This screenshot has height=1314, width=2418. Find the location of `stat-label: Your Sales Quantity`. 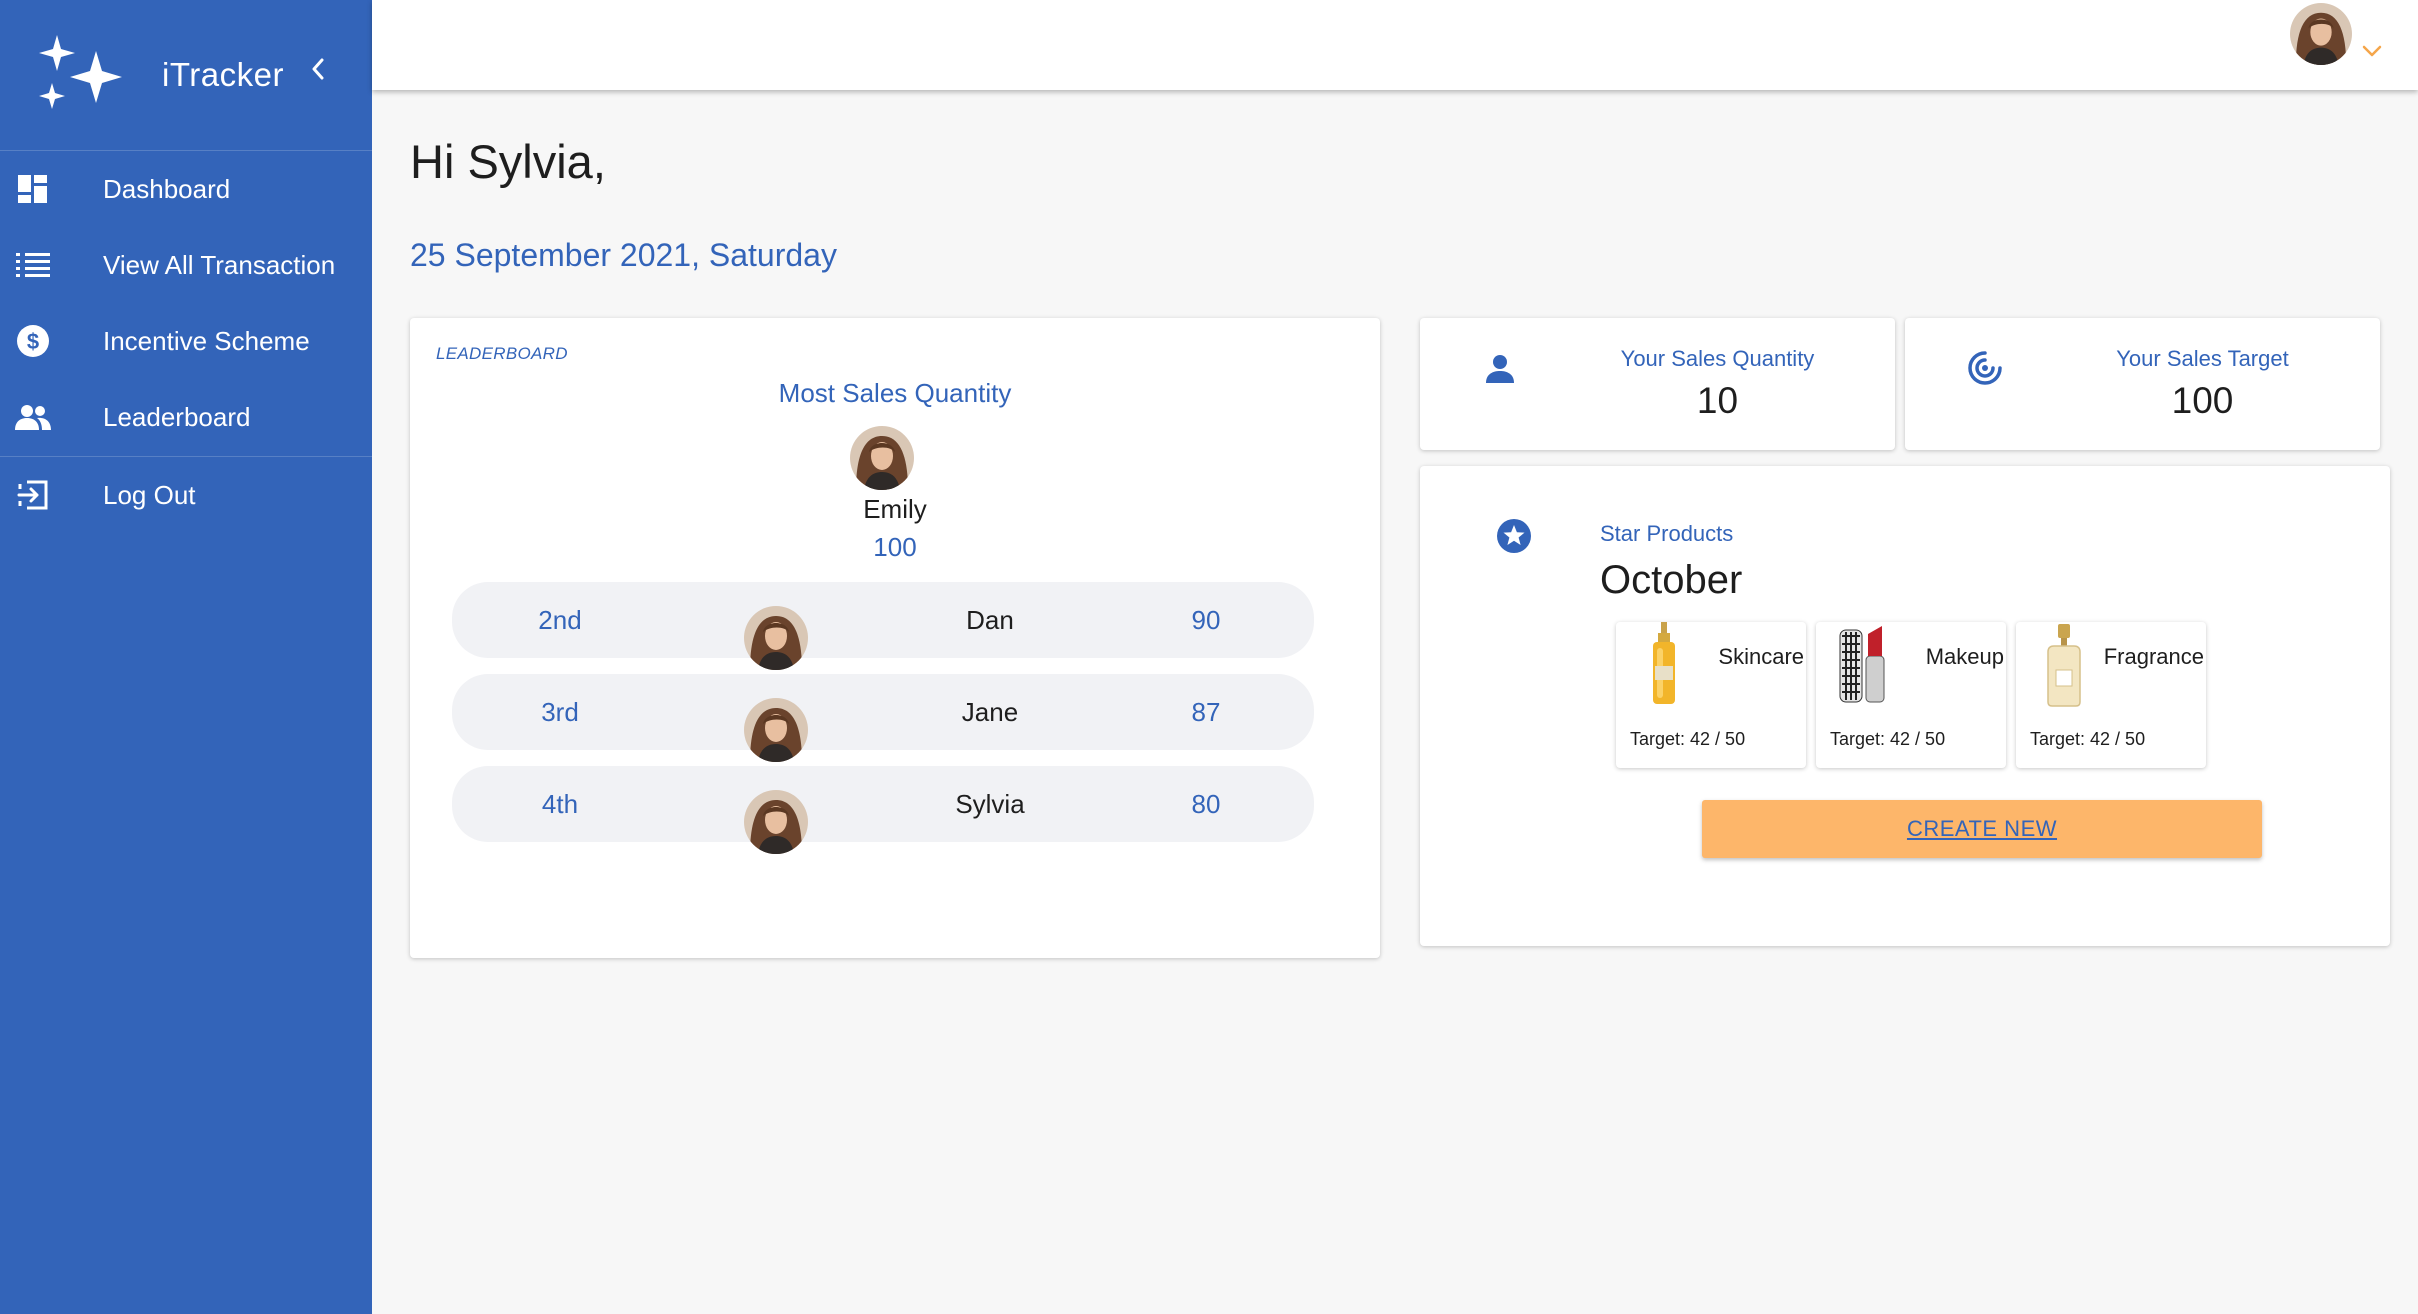

stat-label: Your Sales Quantity is located at coordinates (1717, 358).